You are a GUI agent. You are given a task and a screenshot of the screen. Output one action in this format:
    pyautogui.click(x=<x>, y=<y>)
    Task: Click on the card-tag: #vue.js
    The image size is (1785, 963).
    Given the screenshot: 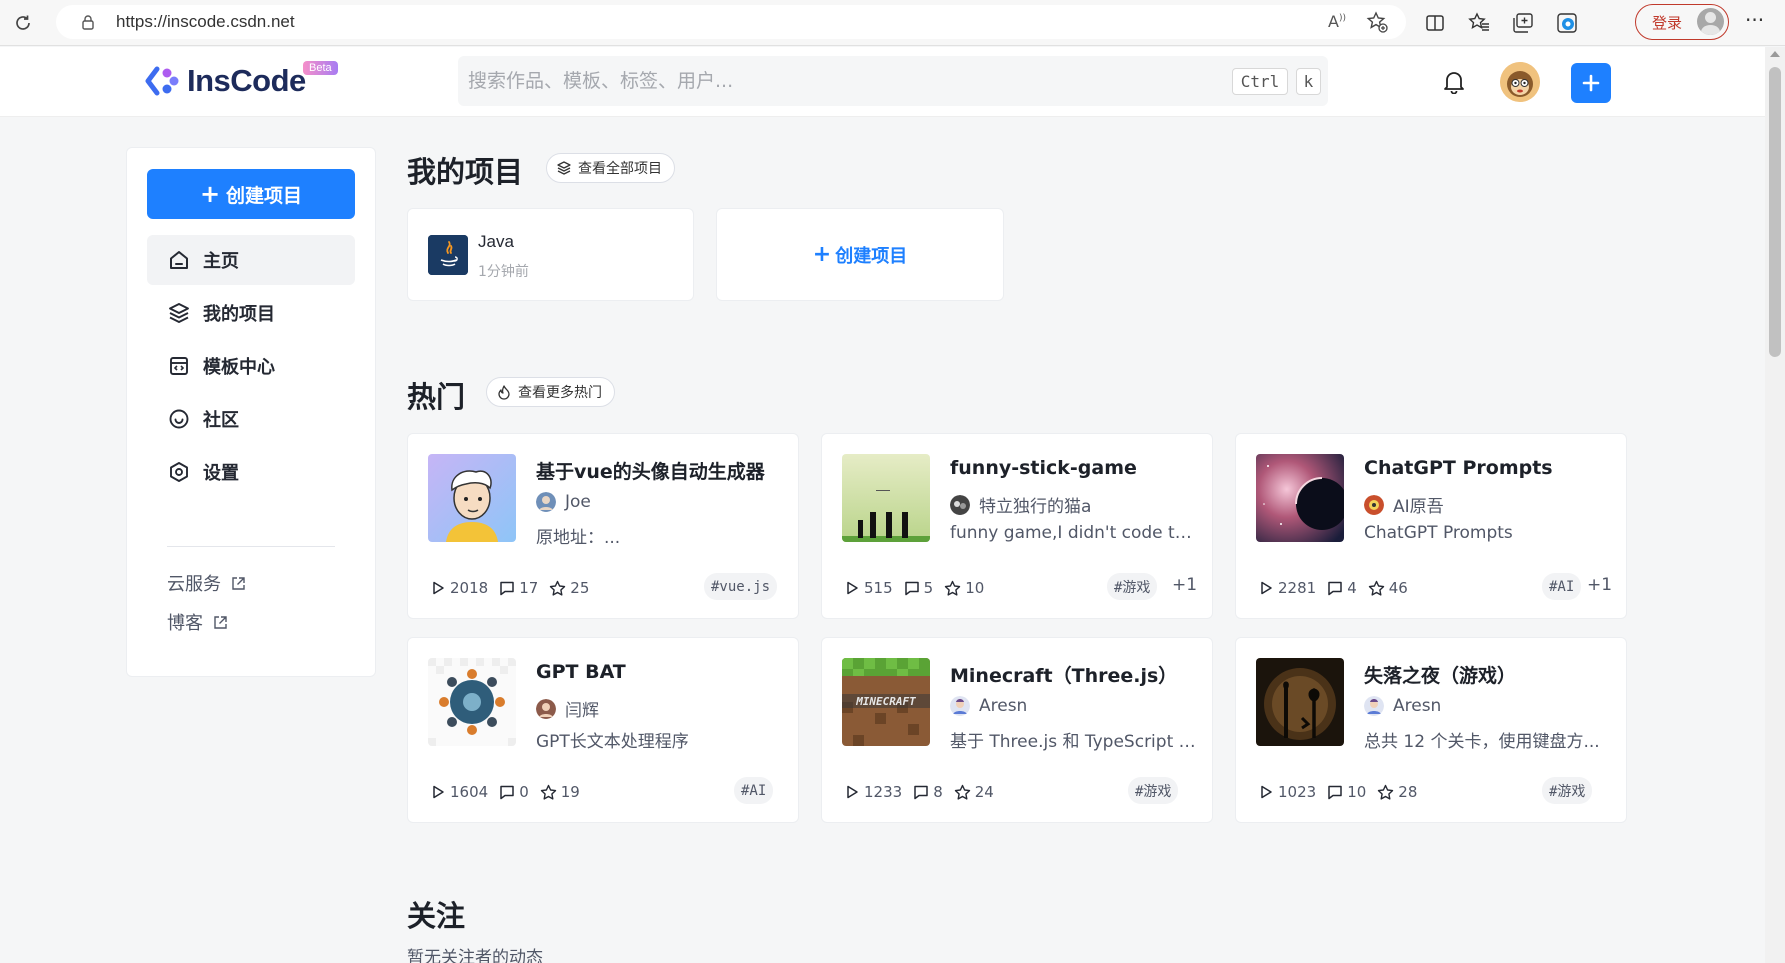 What is the action you would take?
    pyautogui.click(x=741, y=586)
    